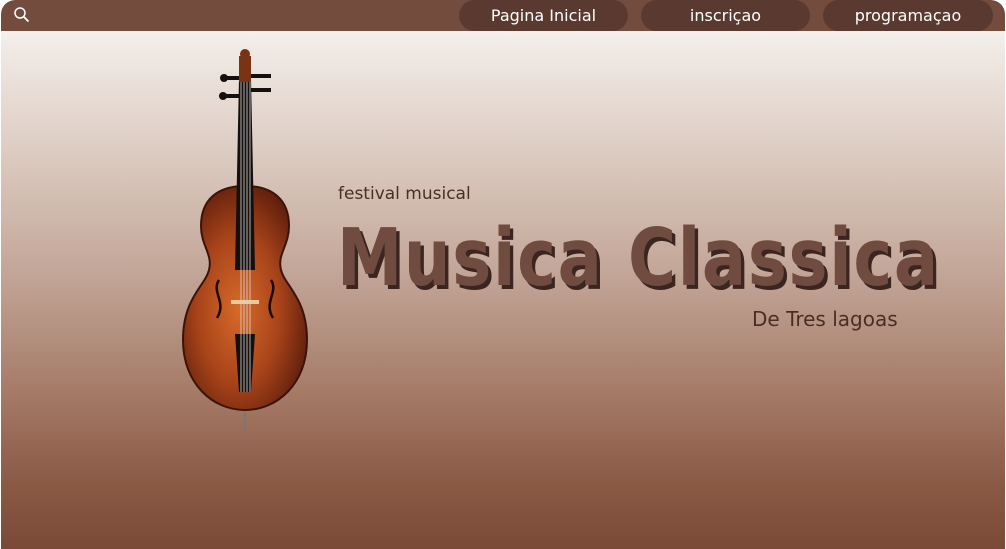  Describe the element at coordinates (22, 15) in the screenshot. I see `search-icon` at that location.